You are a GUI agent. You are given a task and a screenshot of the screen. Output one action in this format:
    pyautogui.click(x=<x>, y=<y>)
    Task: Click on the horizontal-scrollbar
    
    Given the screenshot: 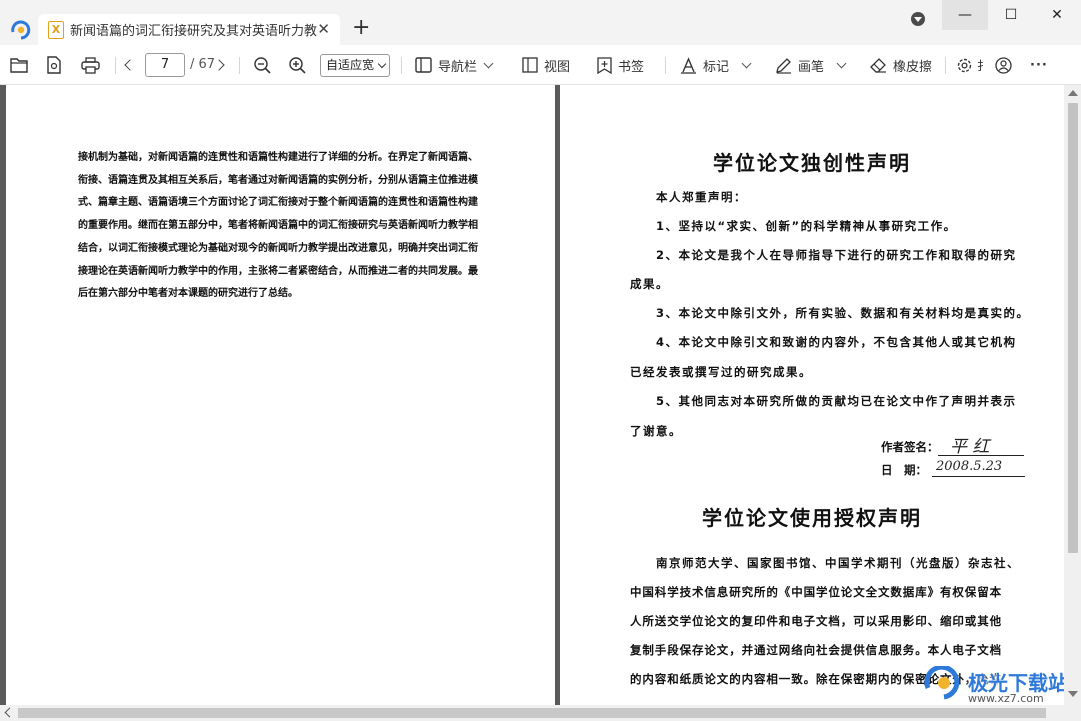 What is the action you would take?
    pyautogui.click(x=540, y=713)
    